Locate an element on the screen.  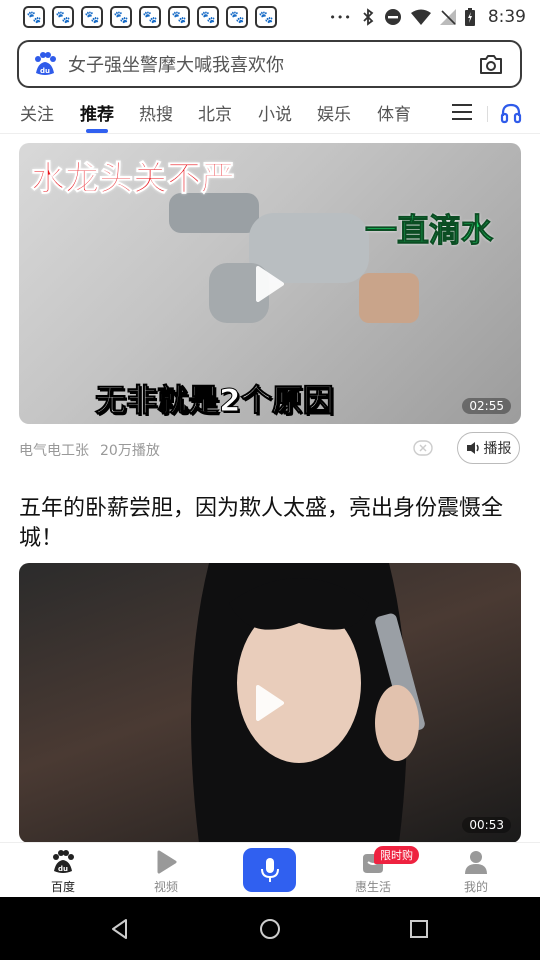
nav-video-label: 视频 is located at coordinates (165, 887).